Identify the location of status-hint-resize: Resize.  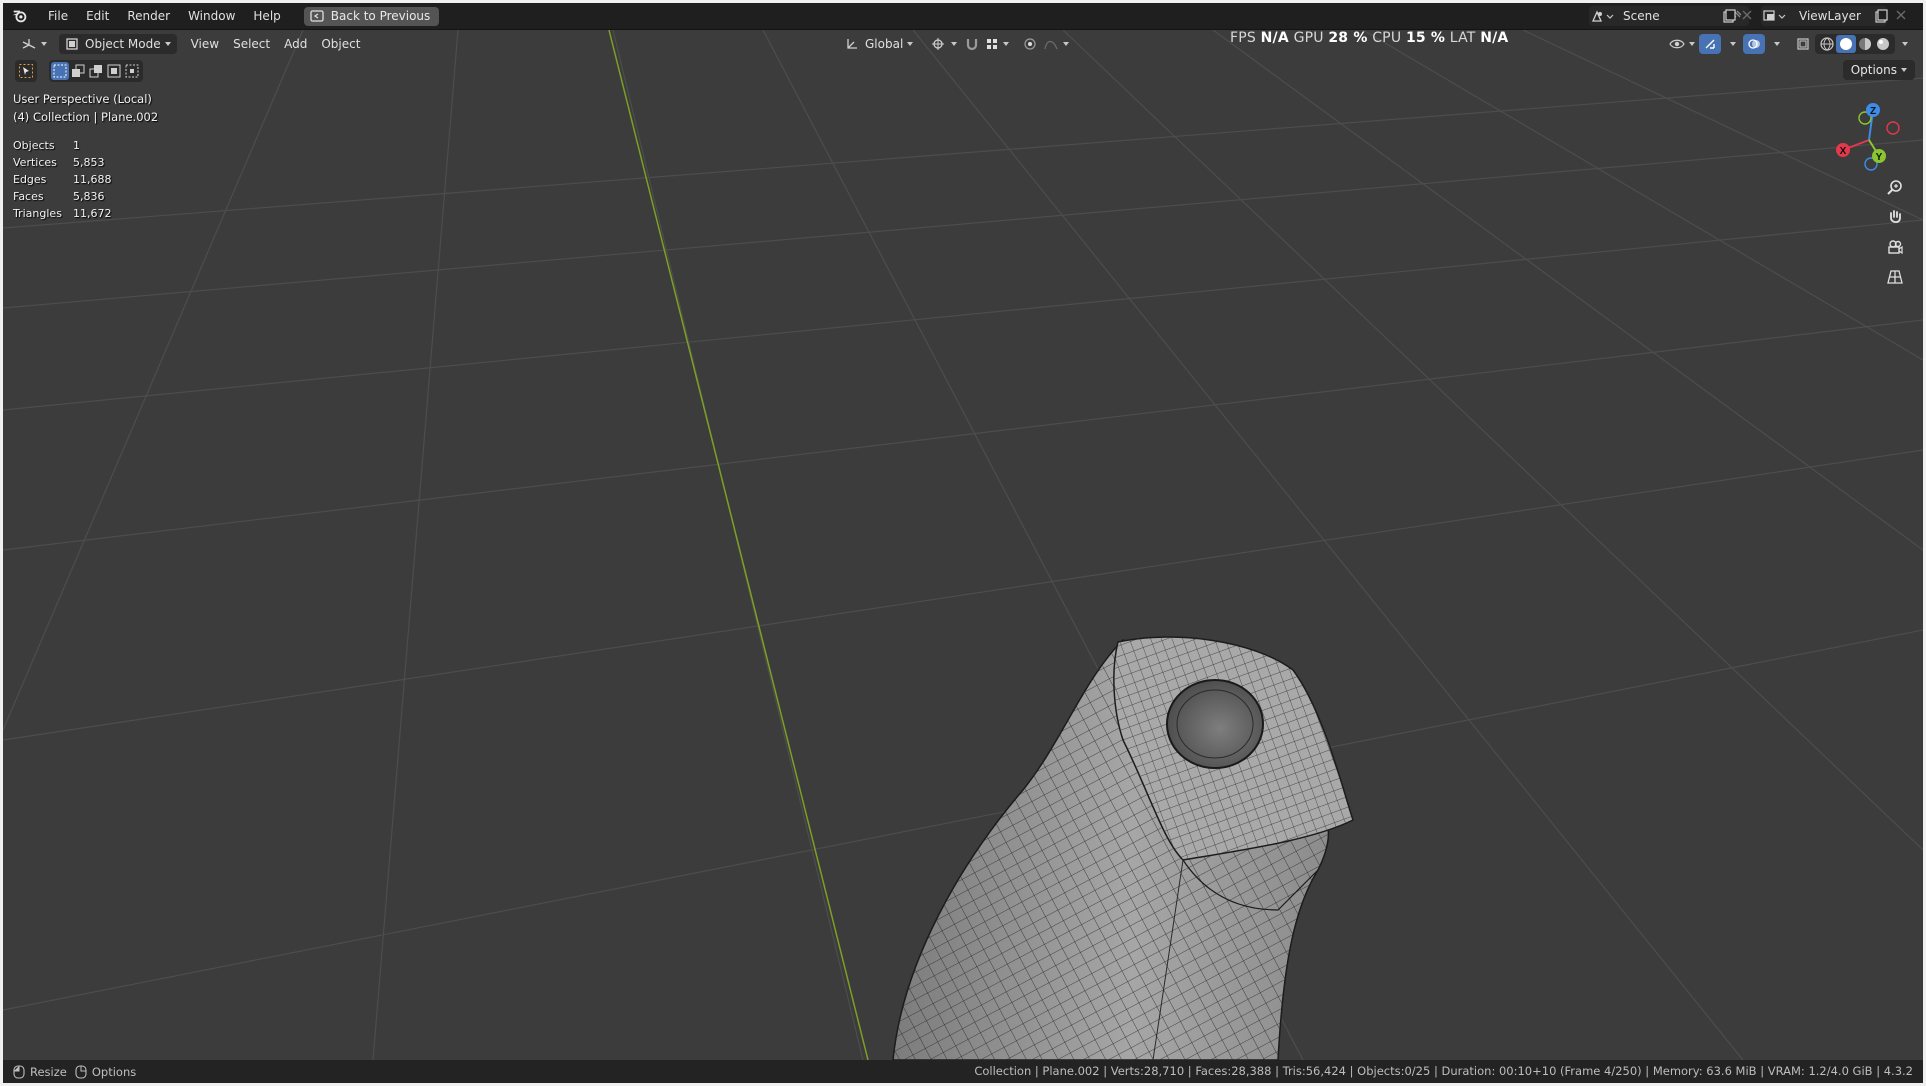
(40, 1072).